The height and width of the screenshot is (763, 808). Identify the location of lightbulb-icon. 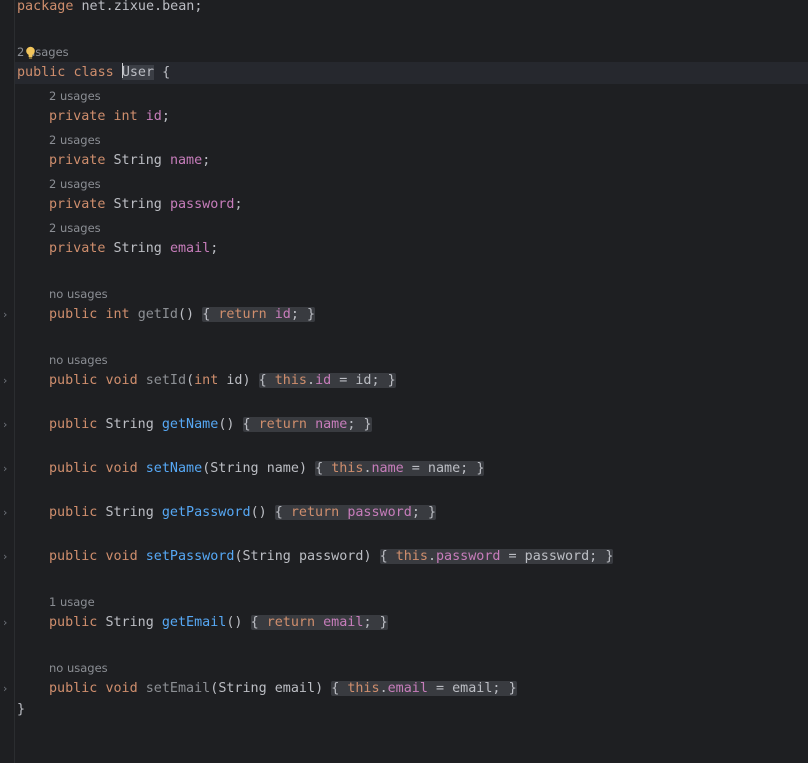
(30, 52).